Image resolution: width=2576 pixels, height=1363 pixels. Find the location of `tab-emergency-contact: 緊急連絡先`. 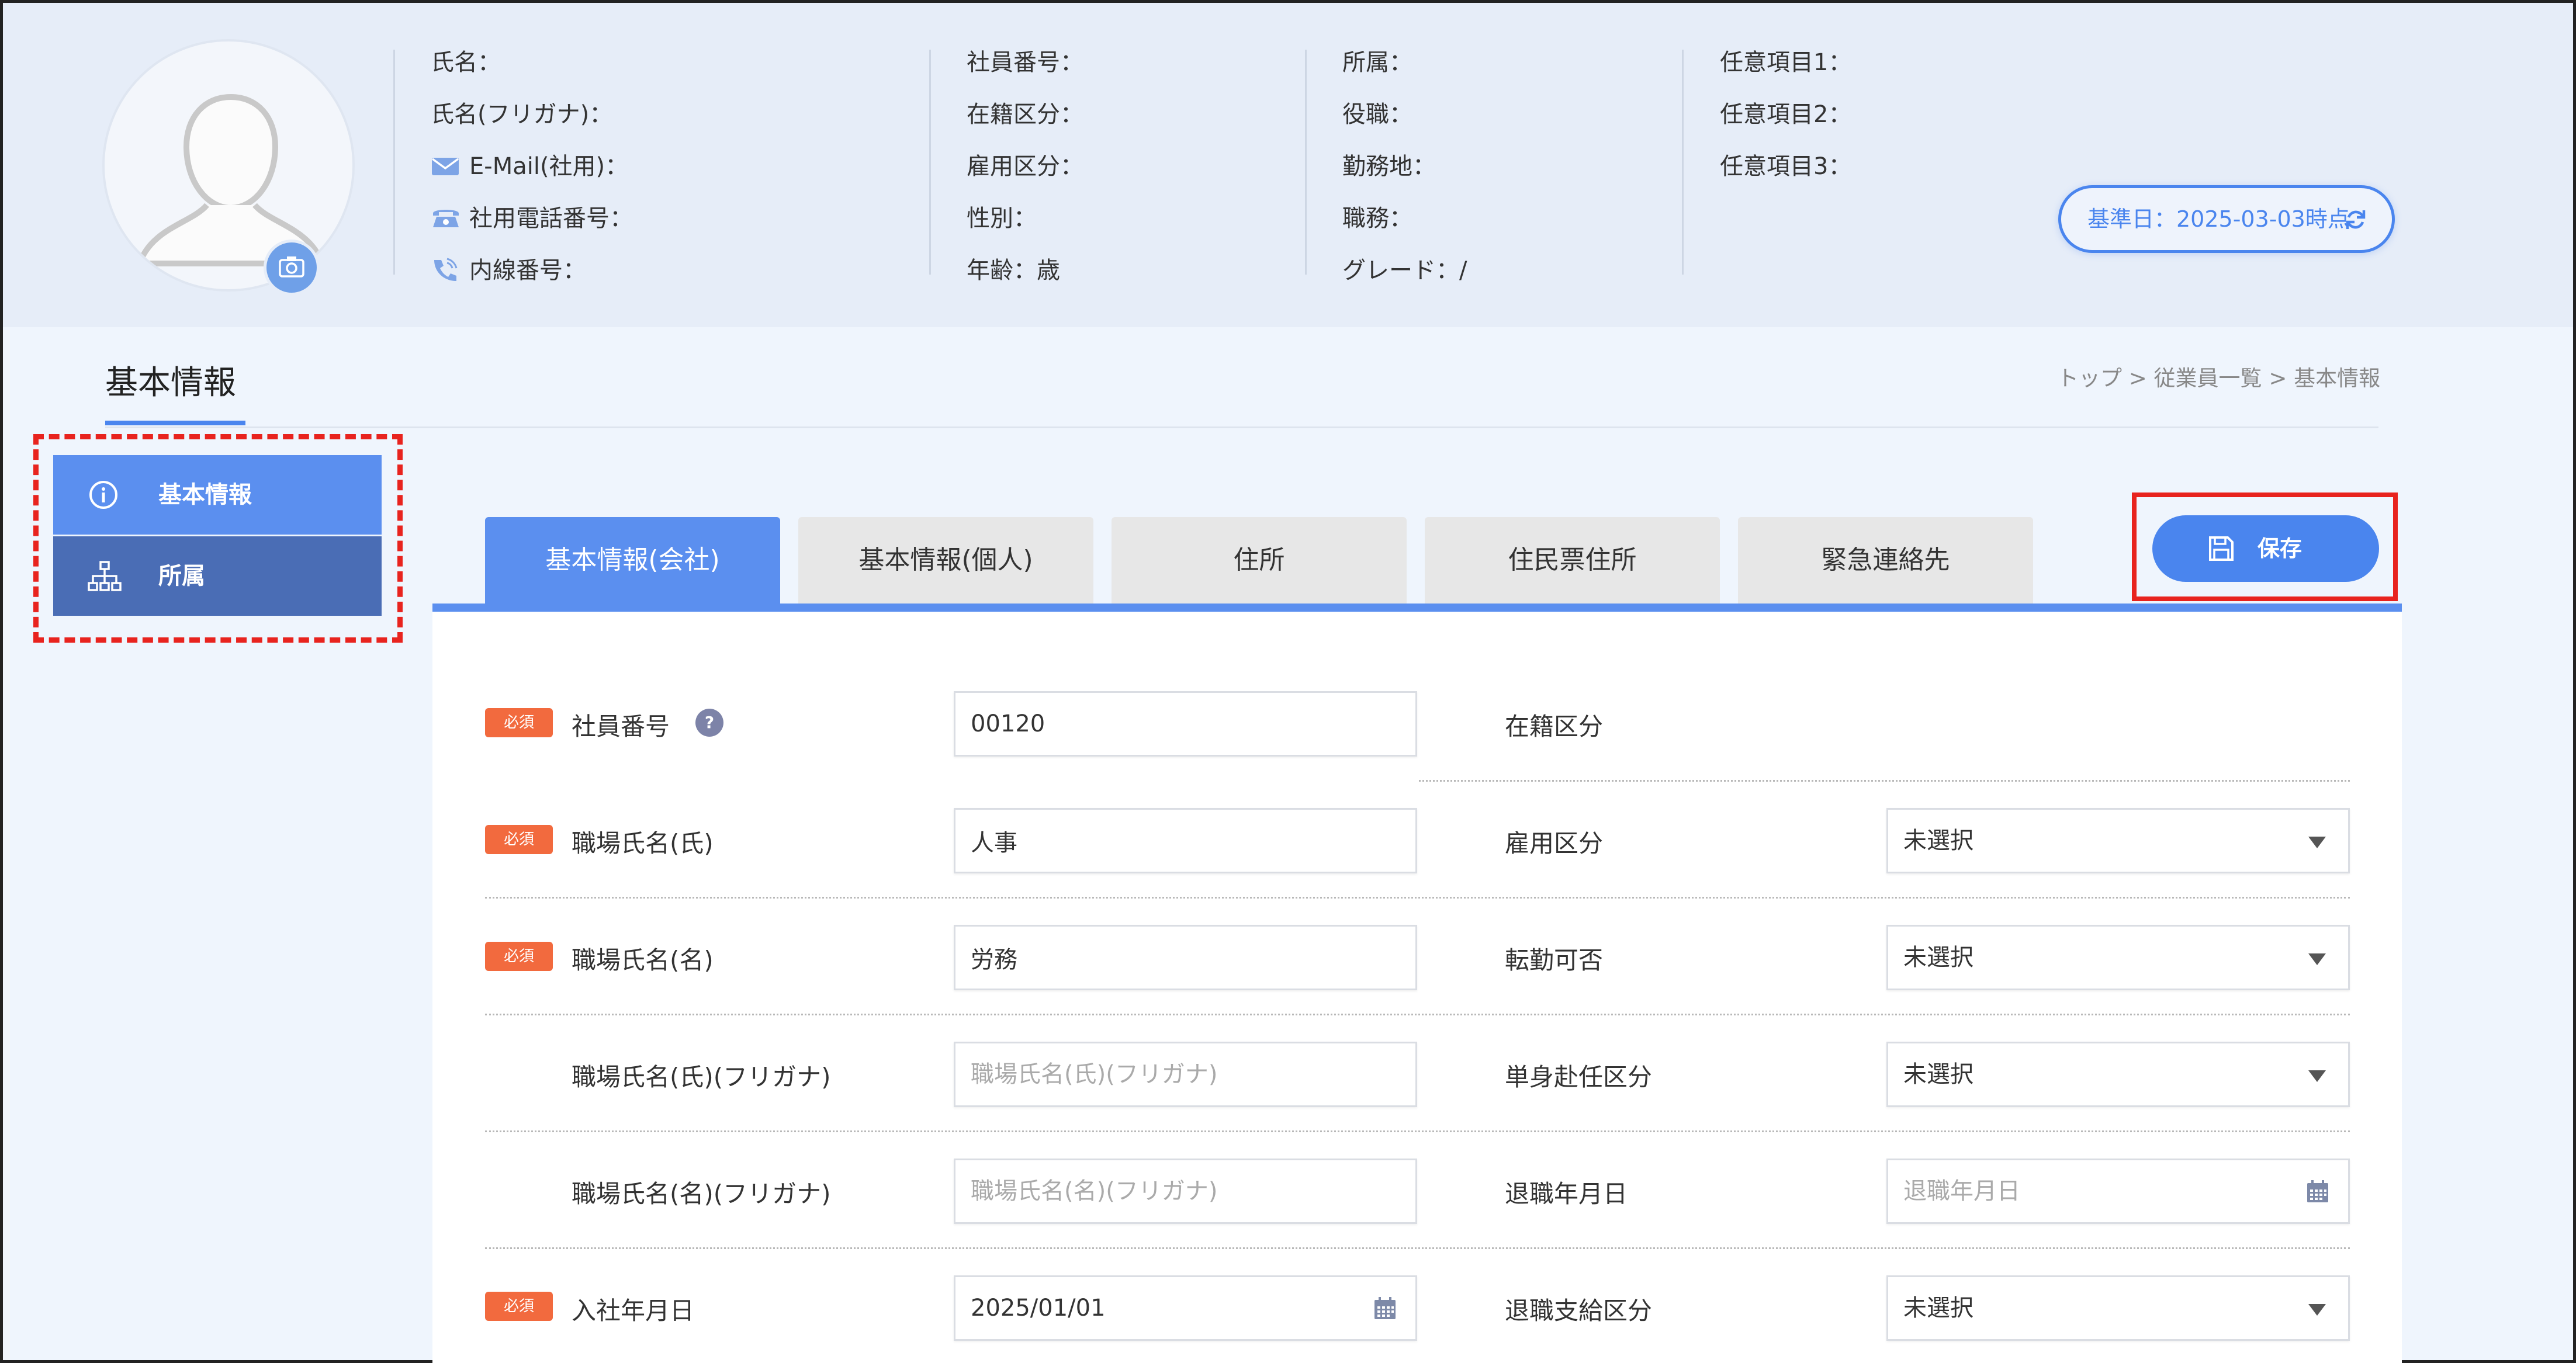

tab-emergency-contact: 緊急連絡先 is located at coordinates (1886, 560).